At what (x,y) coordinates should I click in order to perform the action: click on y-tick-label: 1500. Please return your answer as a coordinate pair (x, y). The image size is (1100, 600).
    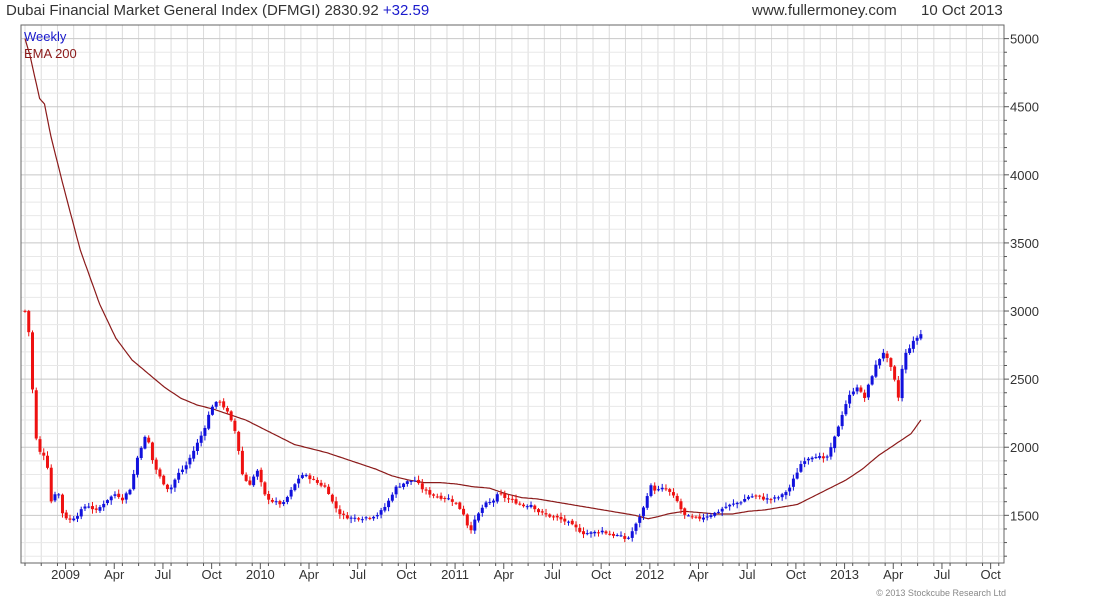
    Looking at the image, I should click on (1024, 515).